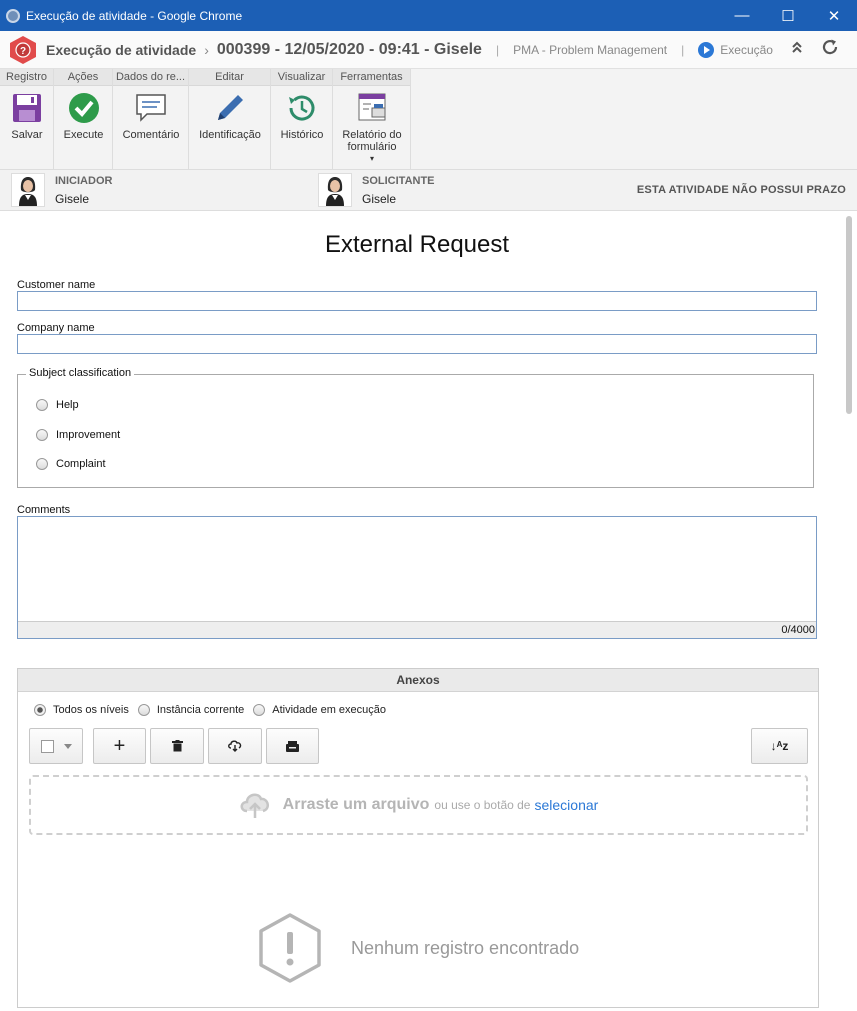  What do you see at coordinates (151, 135) in the screenshot?
I see `comment-label: Comentário` at bounding box center [151, 135].